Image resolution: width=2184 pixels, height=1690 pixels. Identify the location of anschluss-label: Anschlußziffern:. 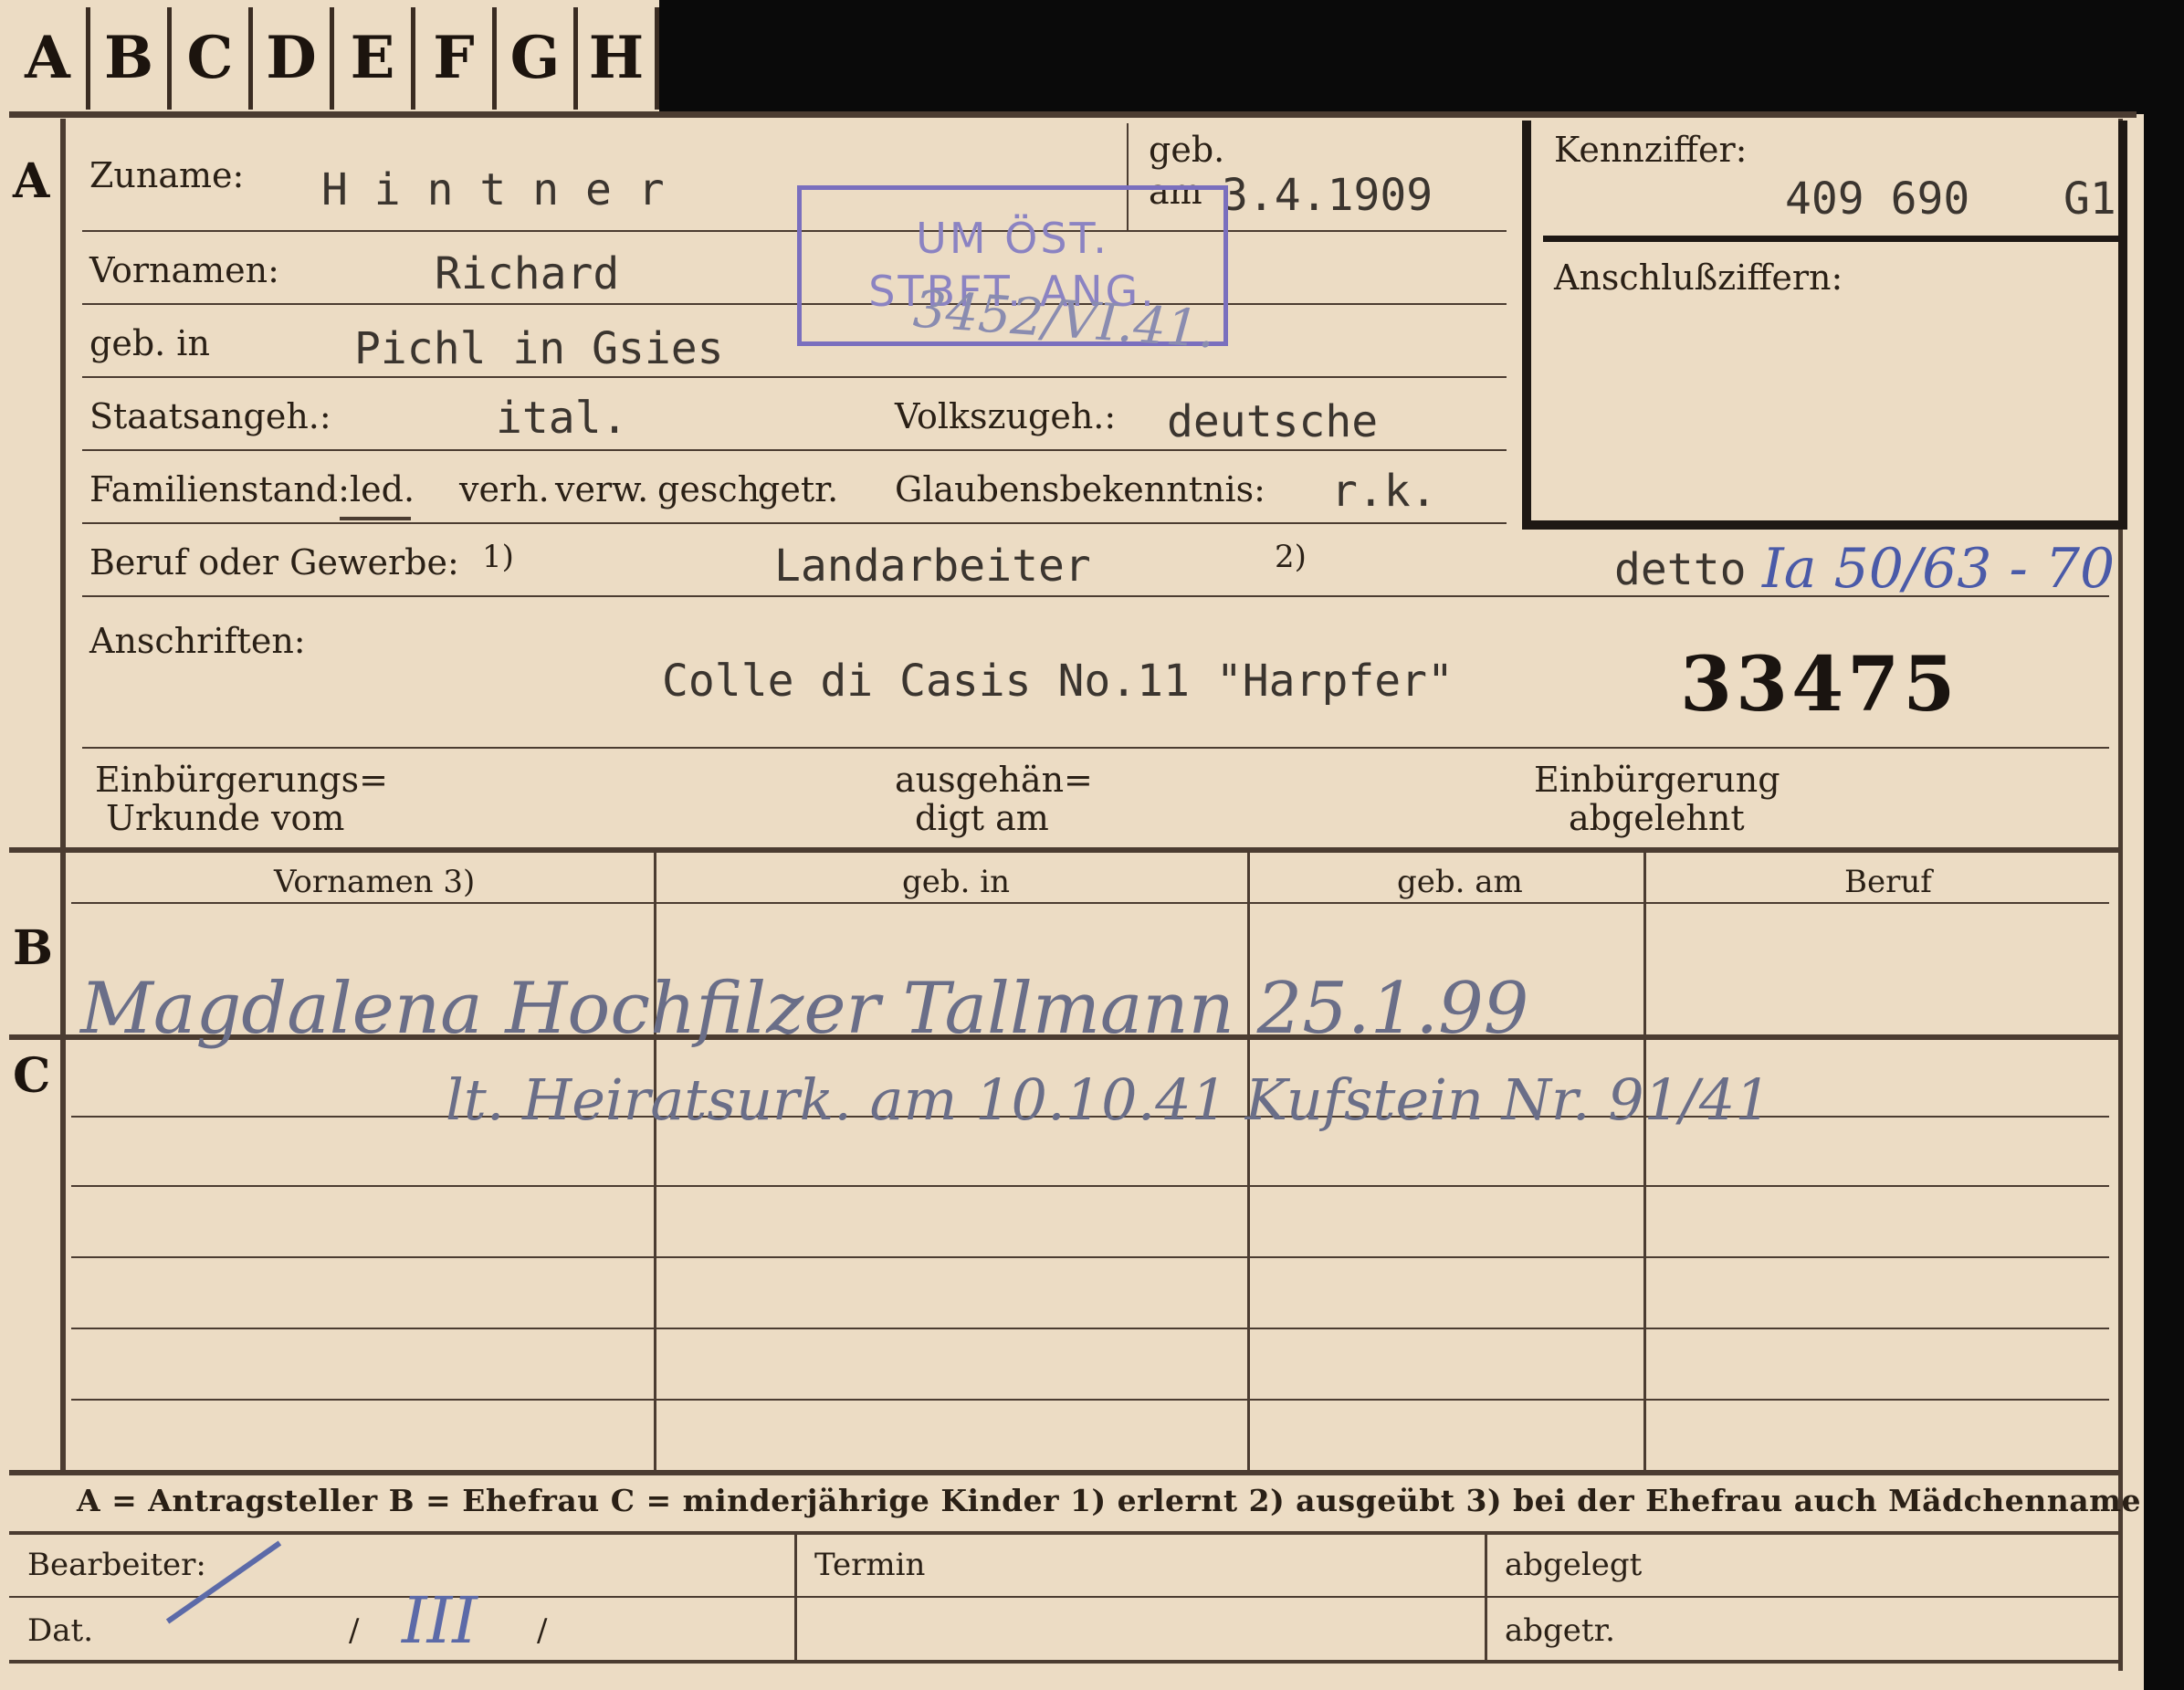
(1699, 277).